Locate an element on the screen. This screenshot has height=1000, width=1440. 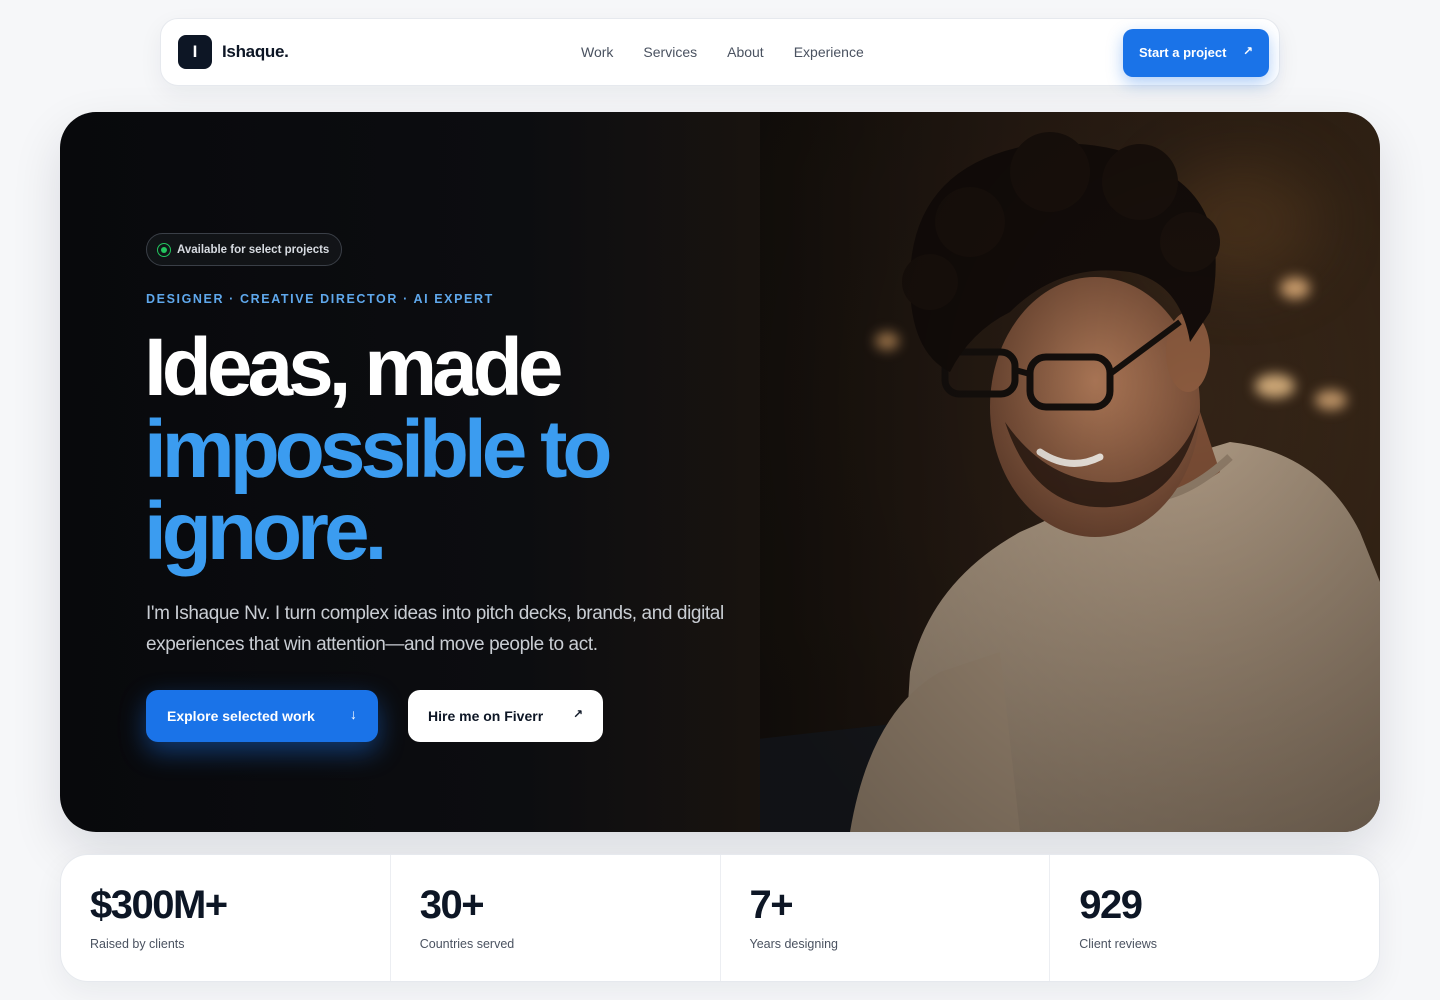
stat-item: 30+ Countries served is located at coordinates (556, 918).